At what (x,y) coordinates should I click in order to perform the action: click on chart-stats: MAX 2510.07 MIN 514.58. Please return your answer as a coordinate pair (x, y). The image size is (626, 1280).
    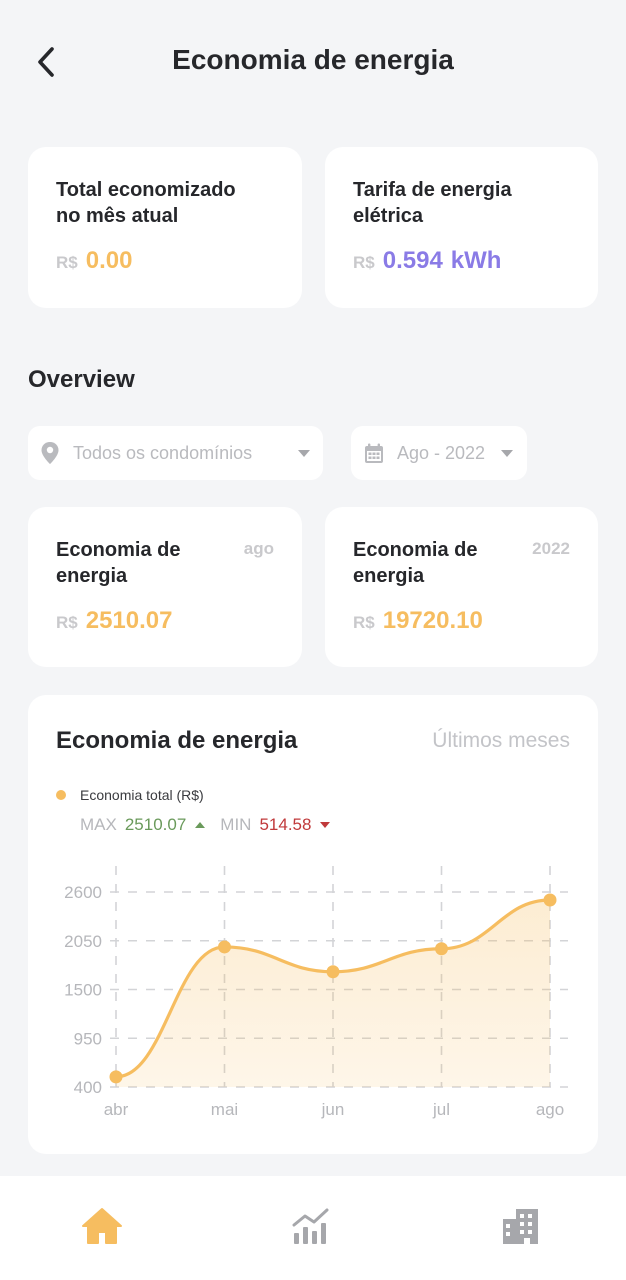
    Looking at the image, I should click on (205, 825).